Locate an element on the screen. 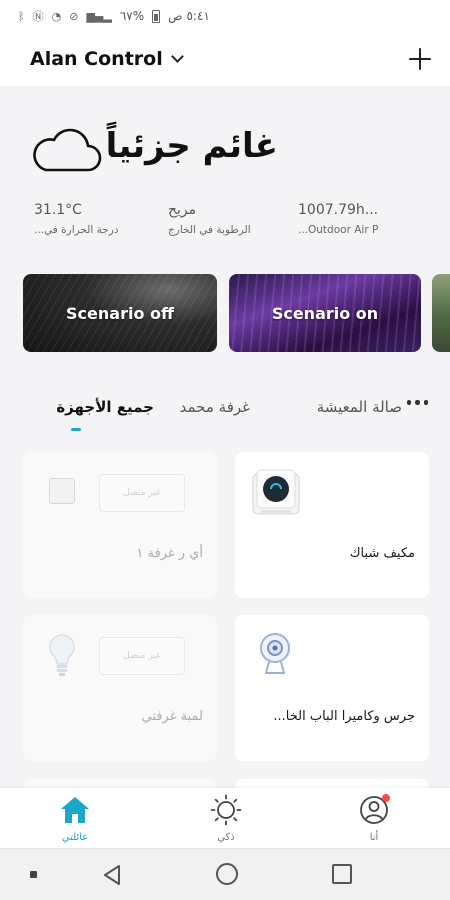  home-selector: Alan Control is located at coordinates (107, 59).